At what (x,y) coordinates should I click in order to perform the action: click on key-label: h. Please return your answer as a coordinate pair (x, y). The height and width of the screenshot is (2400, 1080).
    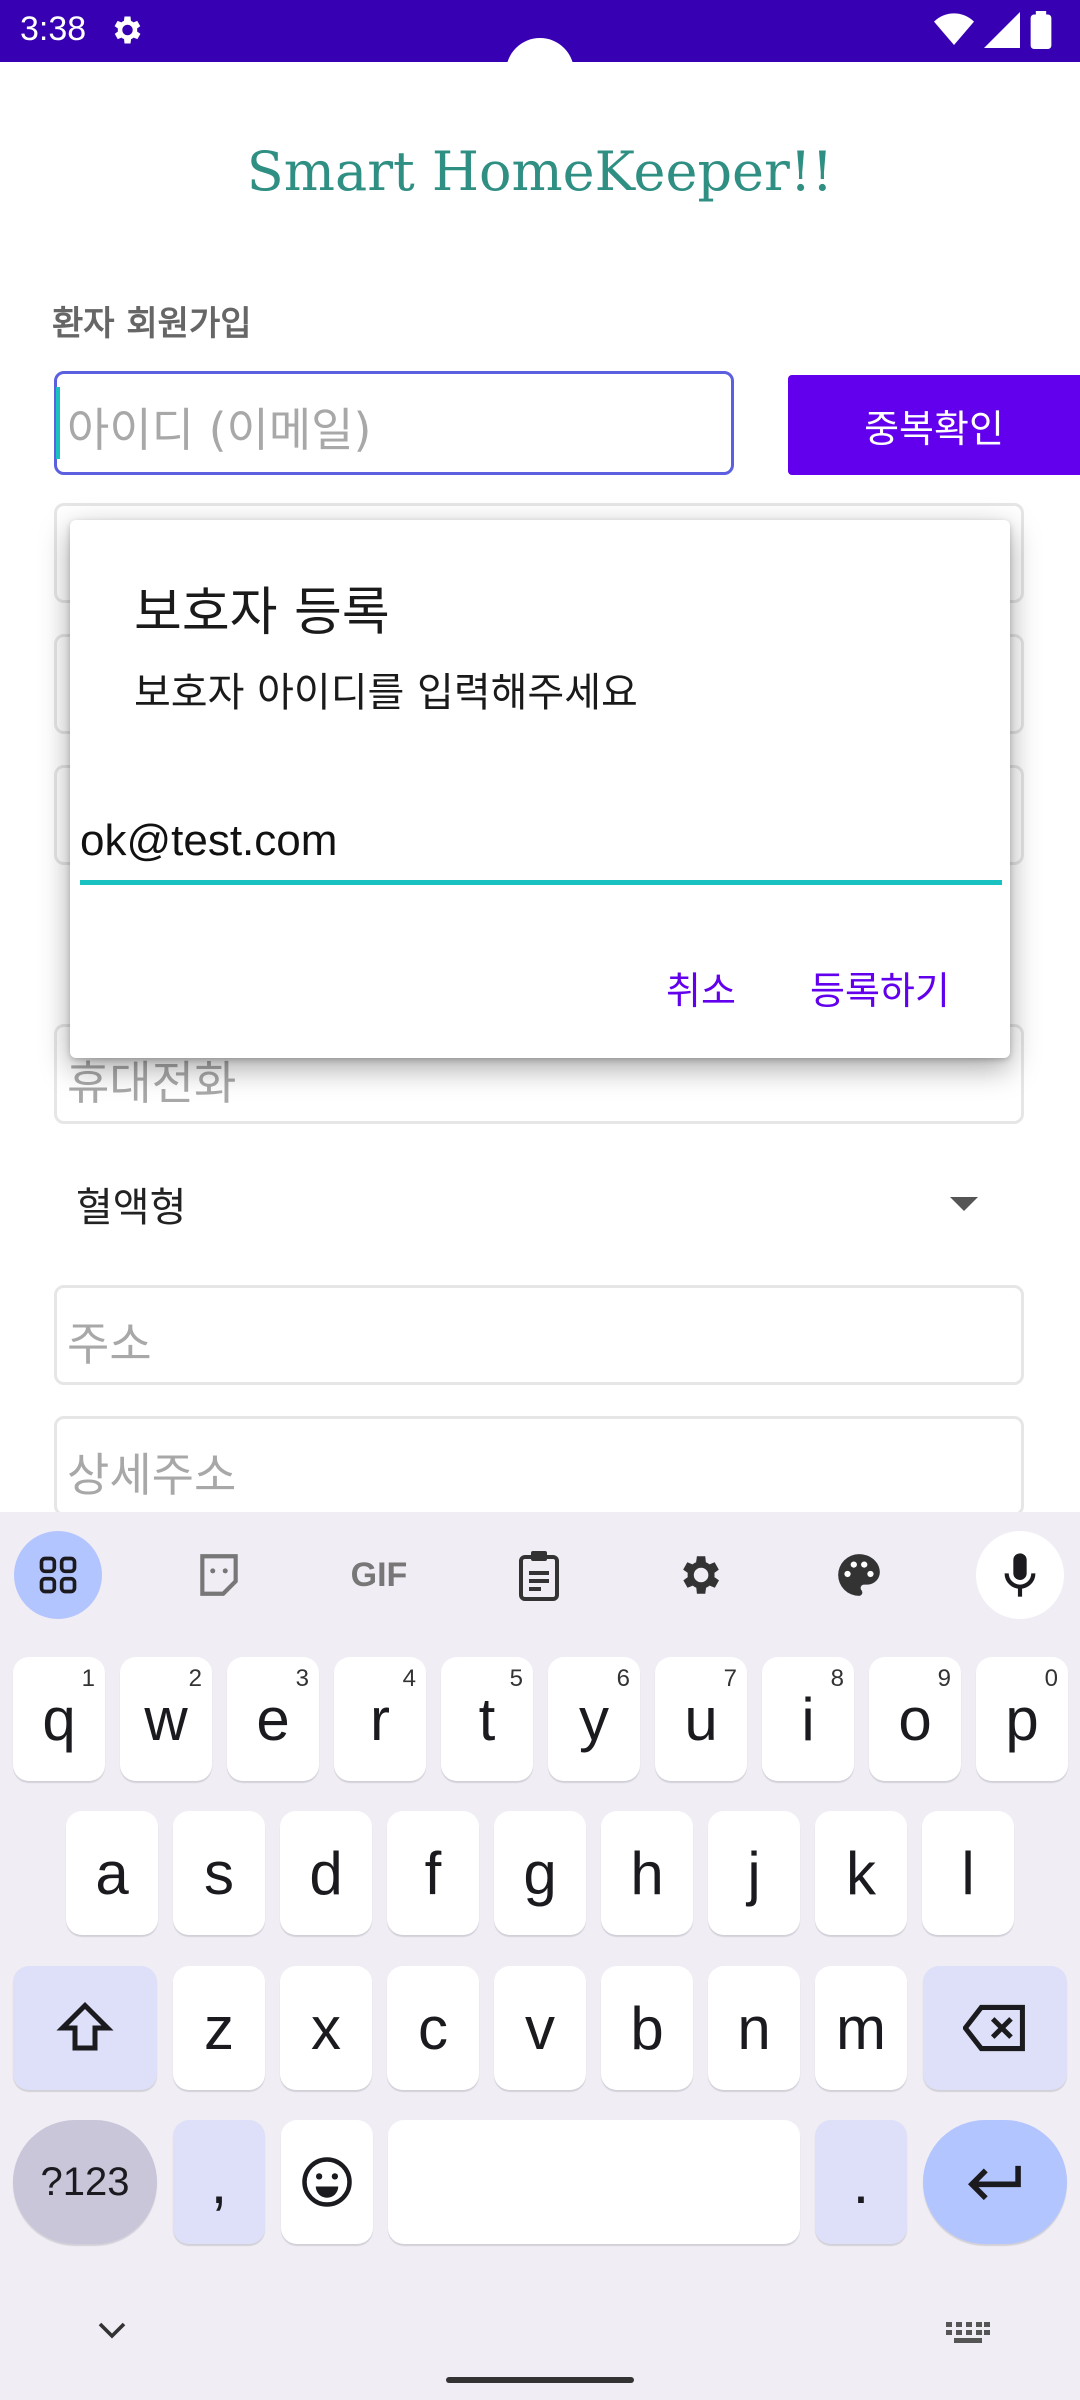
    Looking at the image, I should click on (647, 1873).